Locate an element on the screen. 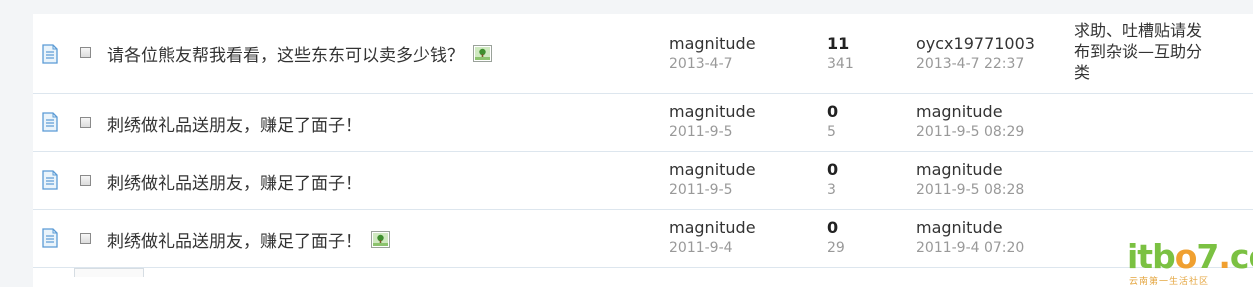  last-post-time: 2013-4-7 22:37 is located at coordinates (975, 64).